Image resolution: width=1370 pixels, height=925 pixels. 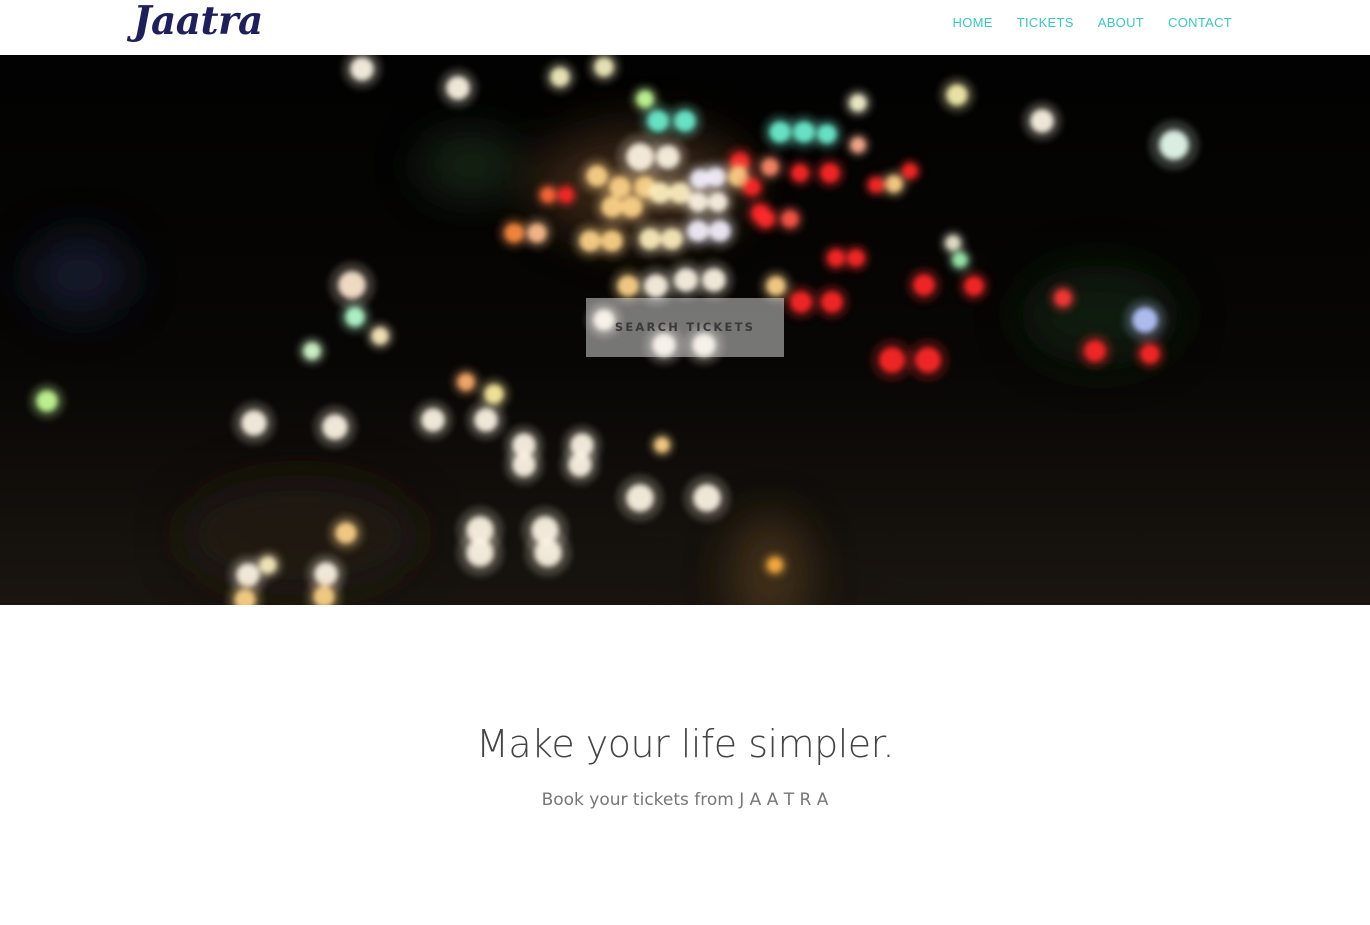 What do you see at coordinates (1200, 22) in the screenshot?
I see `nav-contact: CONTACT` at bounding box center [1200, 22].